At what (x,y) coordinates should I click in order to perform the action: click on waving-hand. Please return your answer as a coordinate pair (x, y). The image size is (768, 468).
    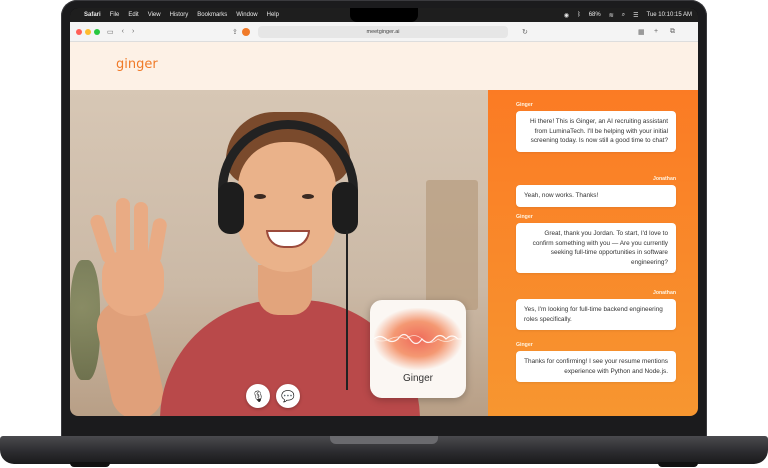
    Looking at the image, I should click on (132, 258).